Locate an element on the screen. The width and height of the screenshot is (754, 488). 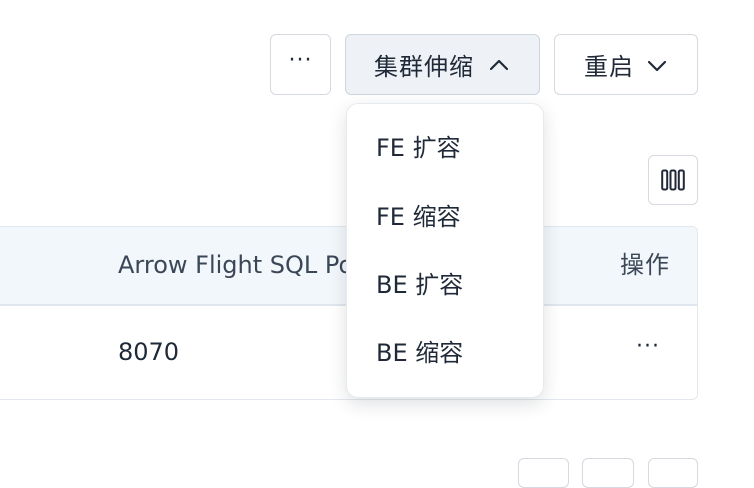
pagination-next-button is located at coordinates (673, 473).